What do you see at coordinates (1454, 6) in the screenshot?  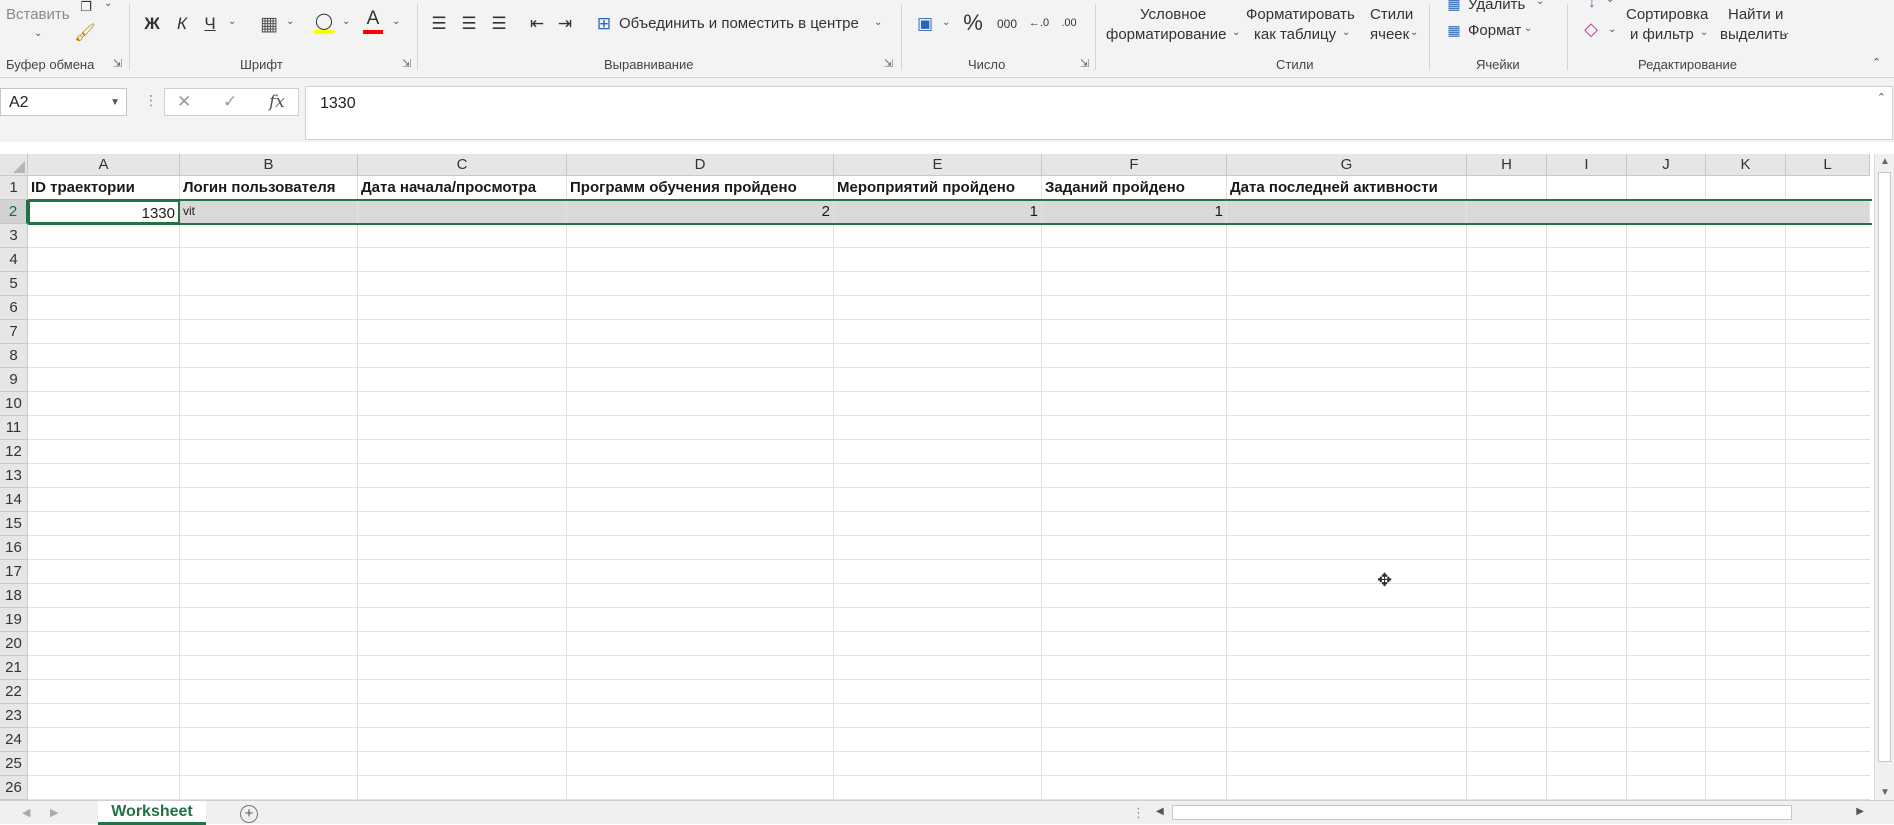 I see `delete-icon: ▦` at bounding box center [1454, 6].